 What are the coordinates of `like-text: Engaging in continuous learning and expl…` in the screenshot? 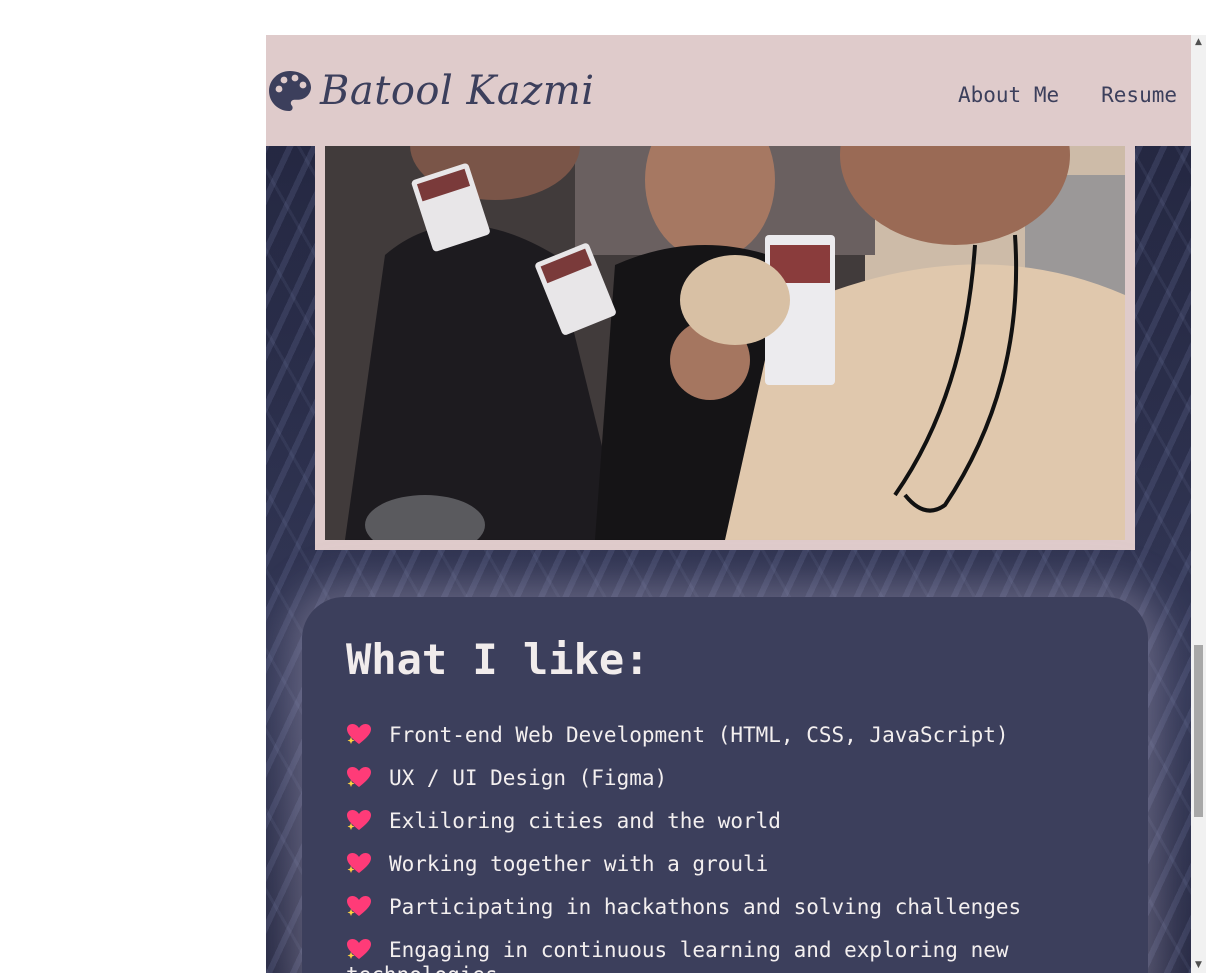 It's located at (677, 955).